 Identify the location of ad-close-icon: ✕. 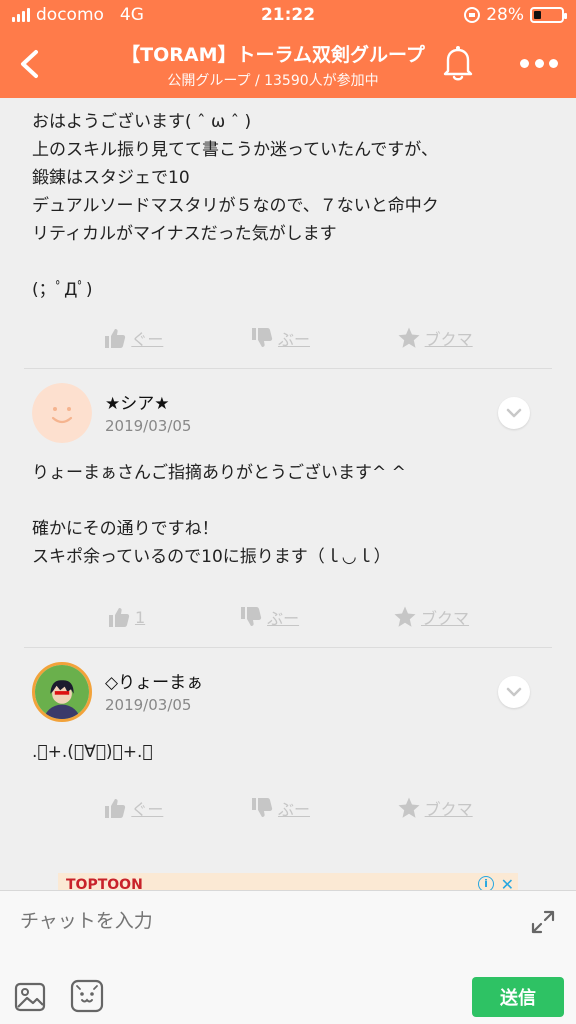
(507, 882).